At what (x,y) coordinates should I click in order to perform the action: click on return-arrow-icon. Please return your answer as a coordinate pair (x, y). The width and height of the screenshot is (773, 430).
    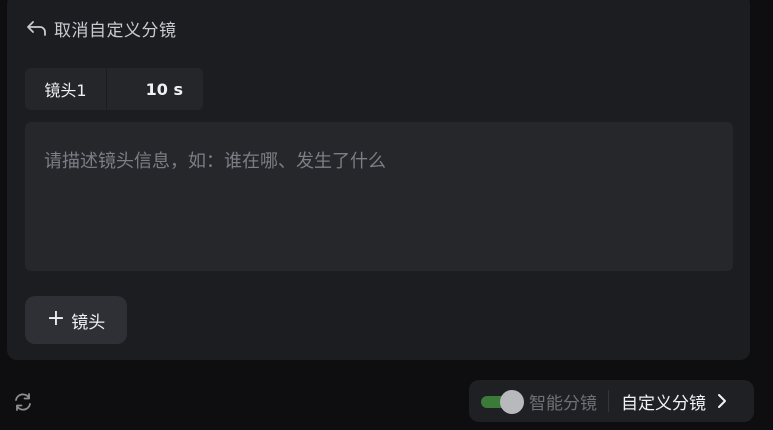
    Looking at the image, I should click on (37, 28).